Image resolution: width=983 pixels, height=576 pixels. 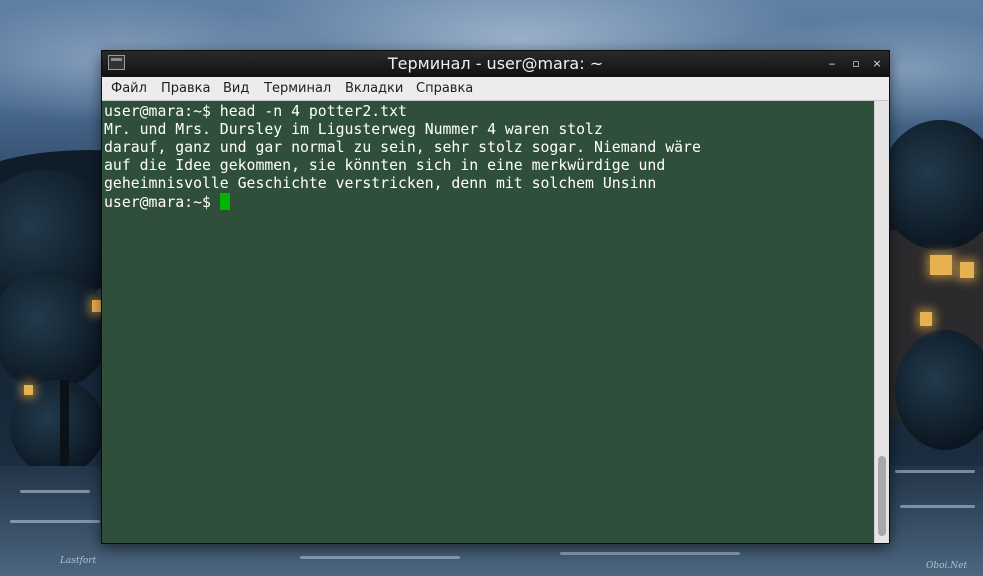 What do you see at coordinates (162, 202) in the screenshot?
I see `terminal-prompt: user@mara:~$` at bounding box center [162, 202].